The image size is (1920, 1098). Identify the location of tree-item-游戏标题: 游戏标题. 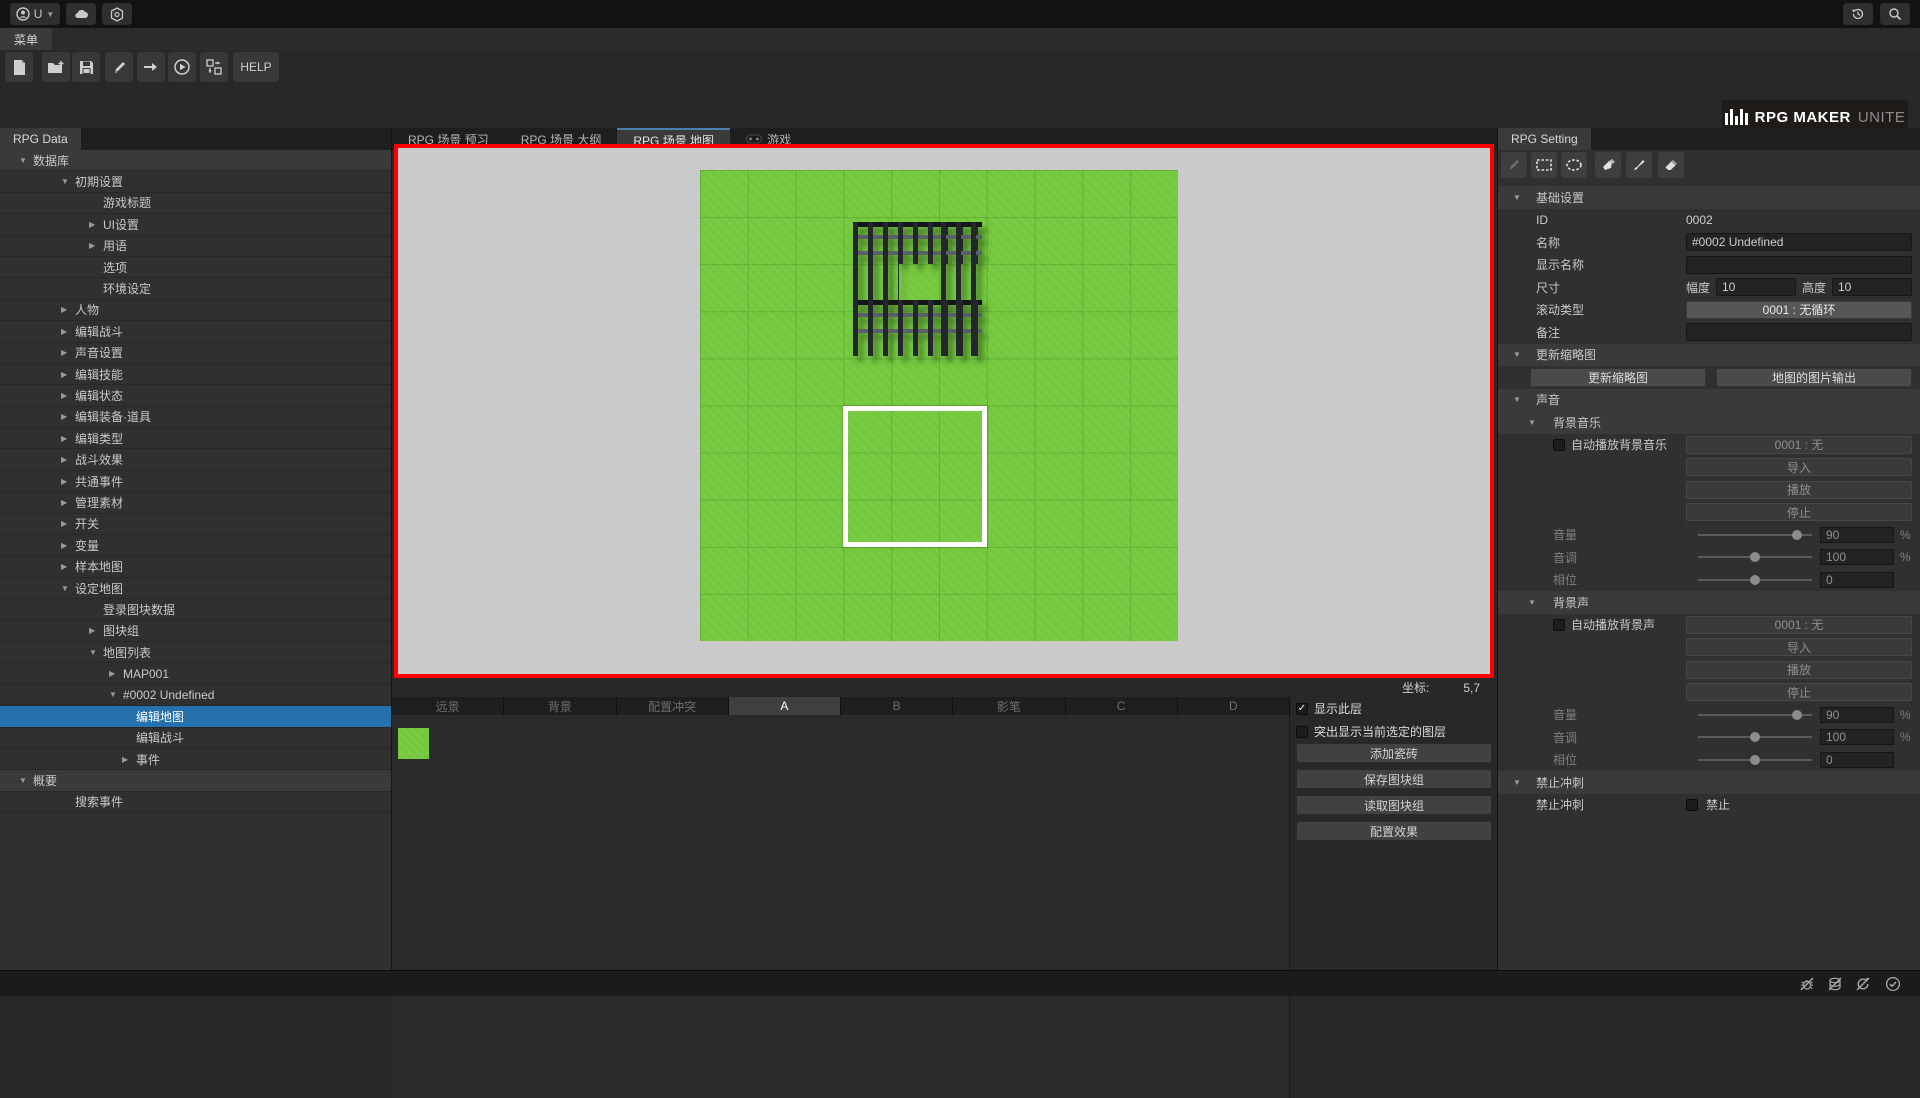
(195, 204).